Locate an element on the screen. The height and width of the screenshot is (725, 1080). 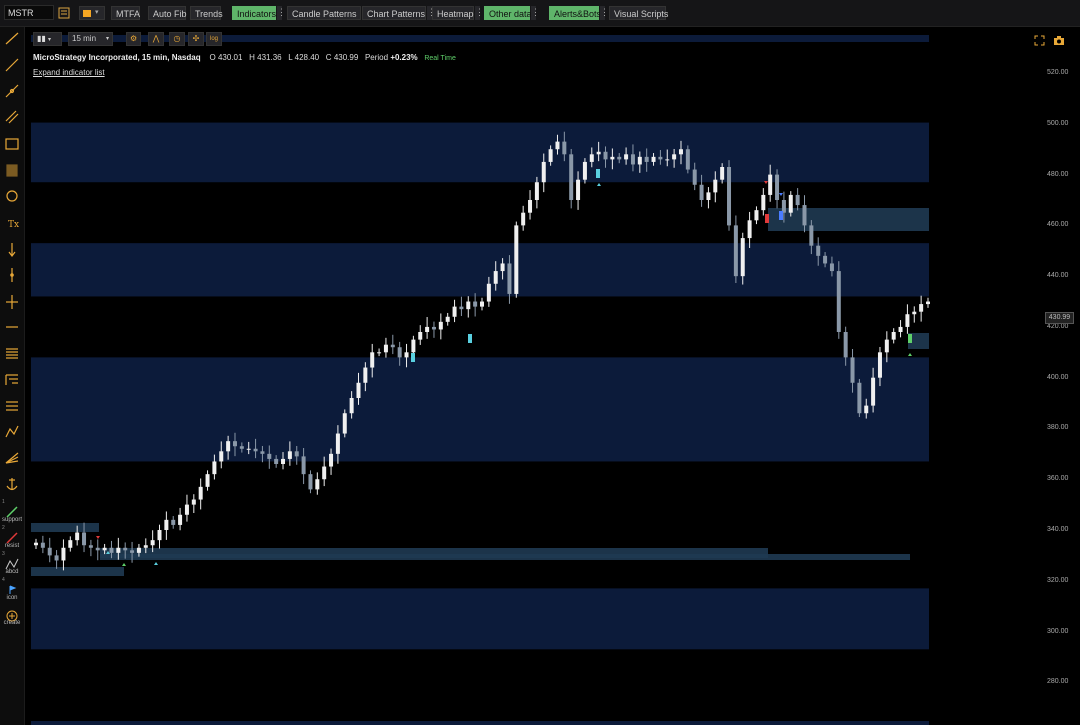
toolbar-button-trends: Trends is located at coordinates (206, 13).